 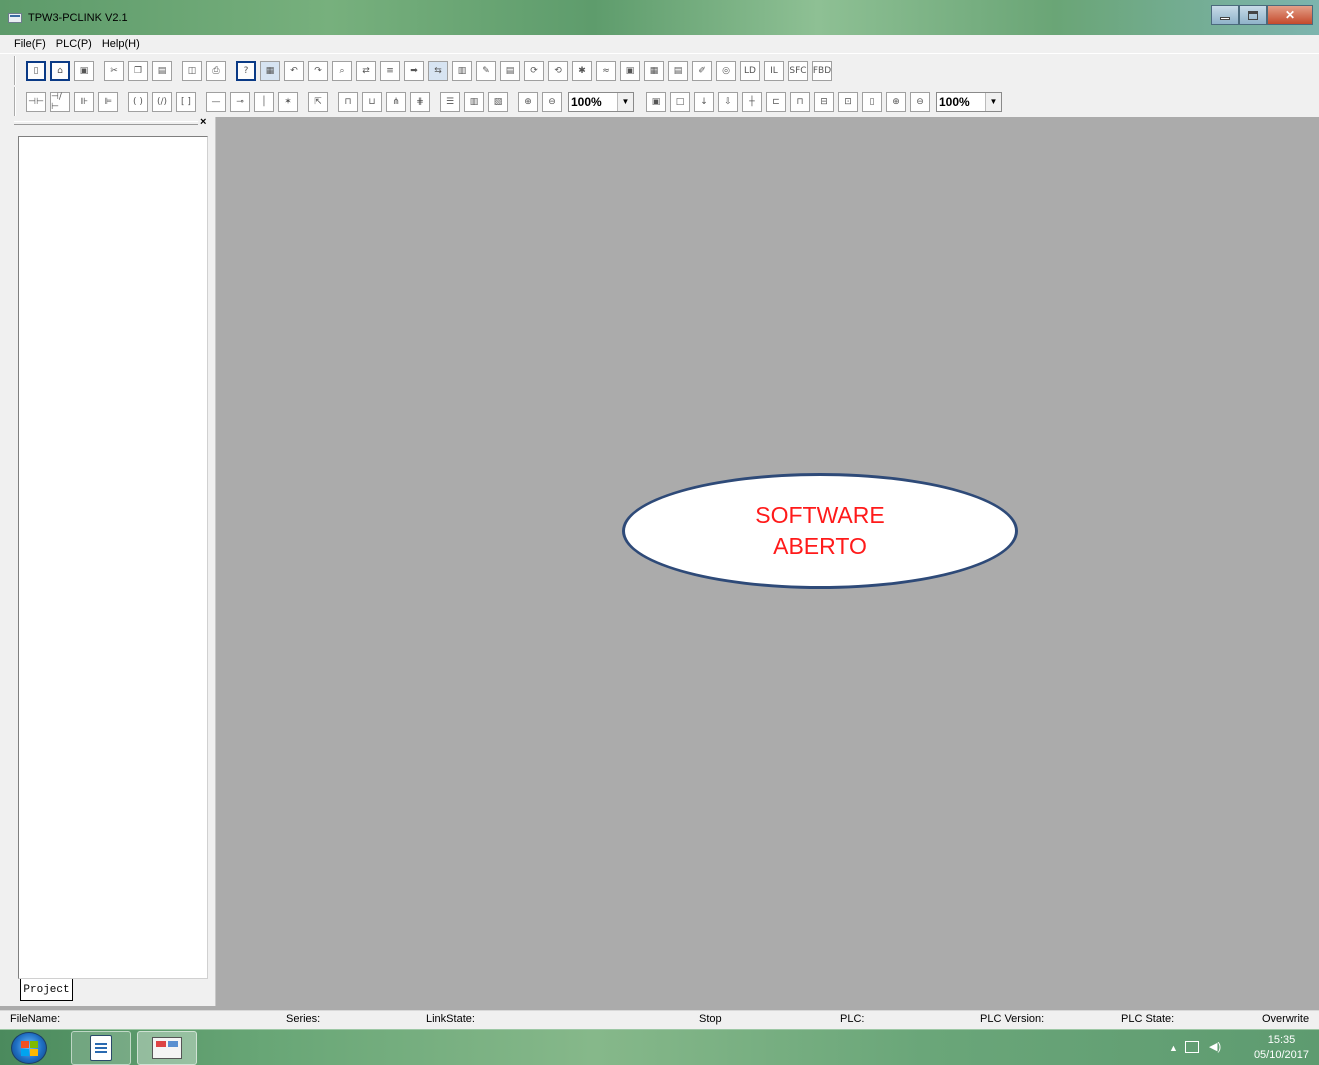 I want to click on parallel-falling-icon: ⋕, so click(x=420, y=101).